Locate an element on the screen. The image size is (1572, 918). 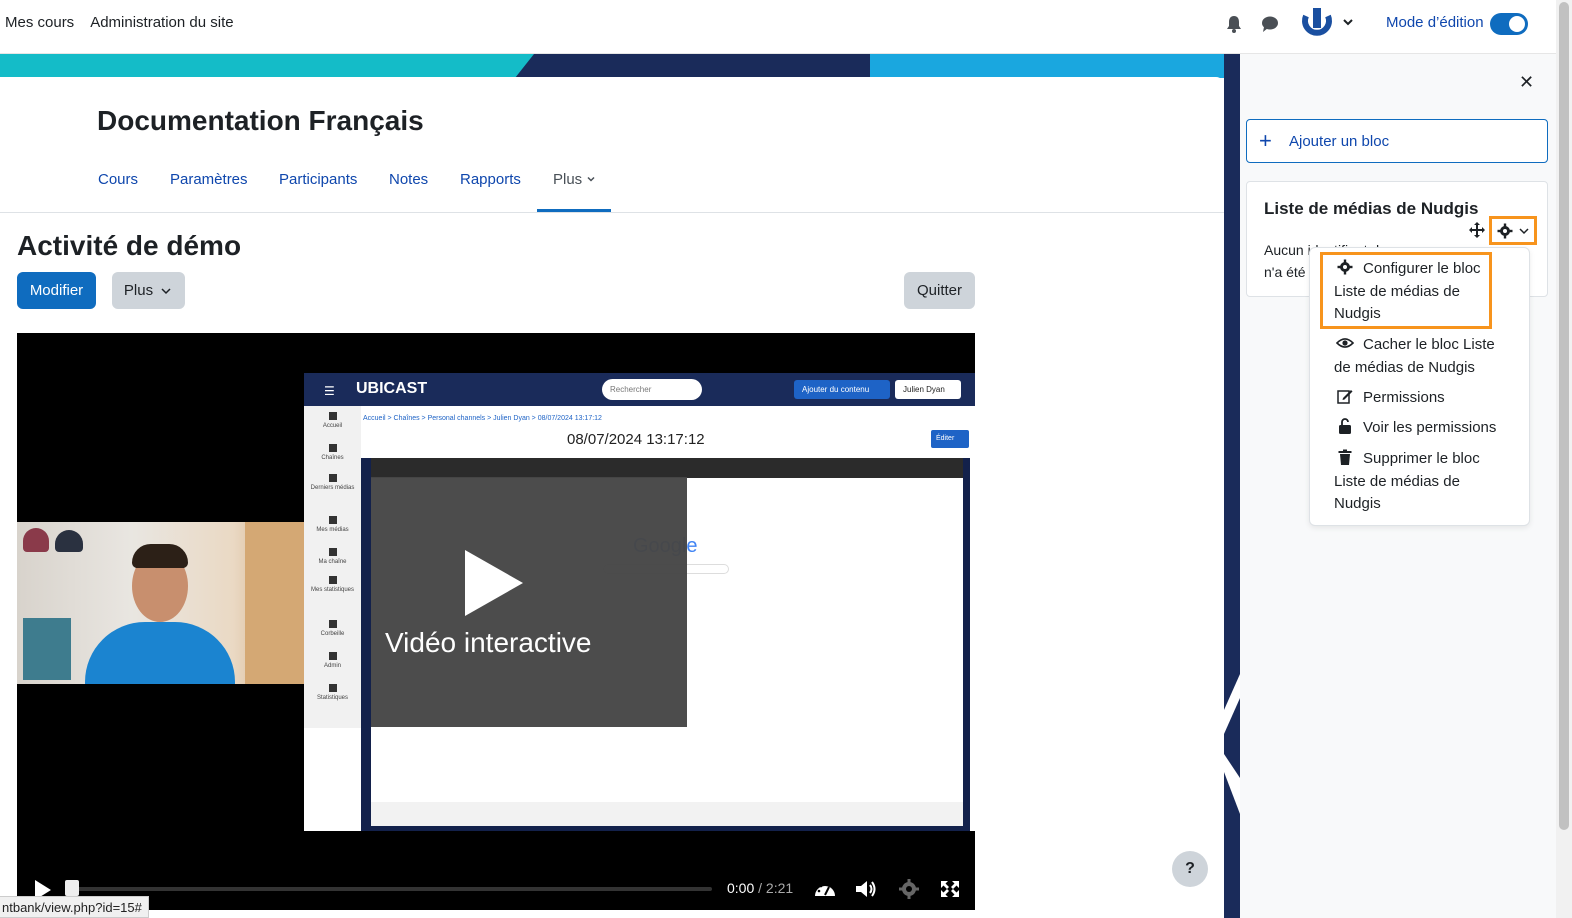
status-bar-url: ntbank/view.php?id=15# is located at coordinates (74, 907).